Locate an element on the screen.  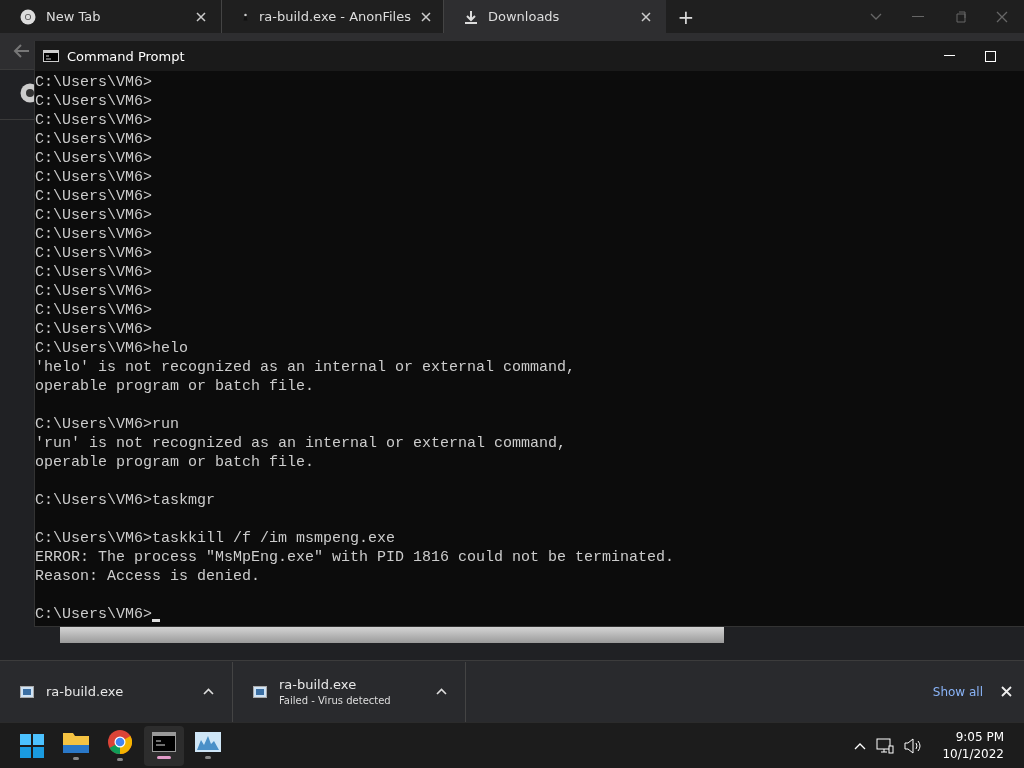
console-line: 'run' is not recognized as an internal or external command, is located at coordinates (301, 443).